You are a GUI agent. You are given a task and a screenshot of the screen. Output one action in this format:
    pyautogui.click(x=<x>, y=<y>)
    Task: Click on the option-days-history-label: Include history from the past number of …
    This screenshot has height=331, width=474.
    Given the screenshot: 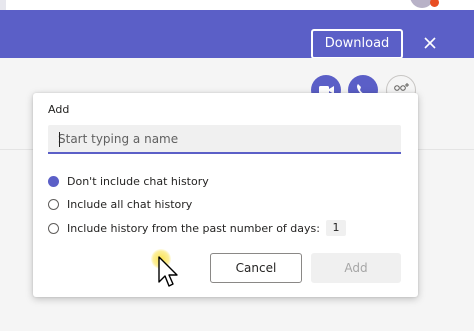 What is the action you would take?
    pyautogui.click(x=193, y=228)
    